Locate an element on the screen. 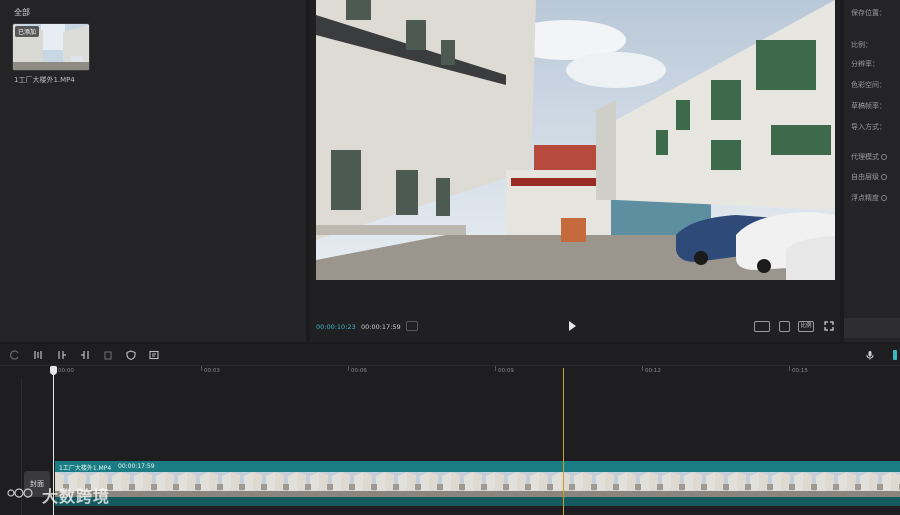 The width and height of the screenshot is (900, 515). ruler-label: 00:06 is located at coordinates (359, 371).